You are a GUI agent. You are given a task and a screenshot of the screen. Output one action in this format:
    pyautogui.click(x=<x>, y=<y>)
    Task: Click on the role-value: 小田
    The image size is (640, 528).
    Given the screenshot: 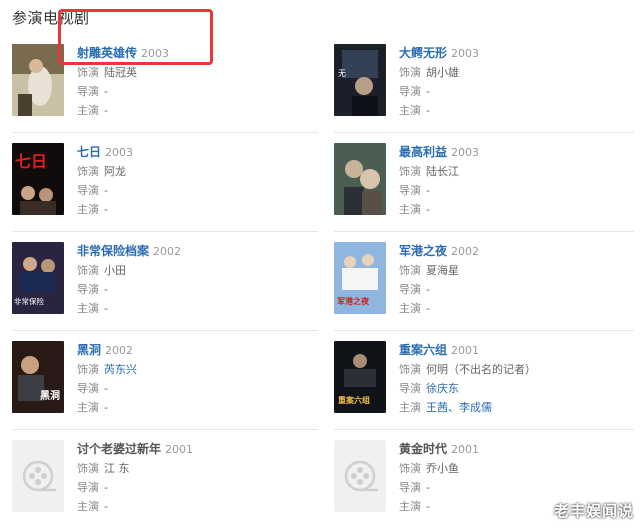 What is the action you would take?
    pyautogui.click(x=115, y=270)
    